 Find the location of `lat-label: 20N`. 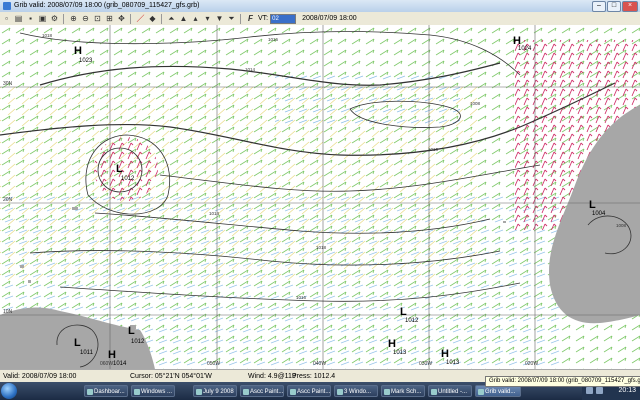

lat-label: 20N is located at coordinates (8, 200).